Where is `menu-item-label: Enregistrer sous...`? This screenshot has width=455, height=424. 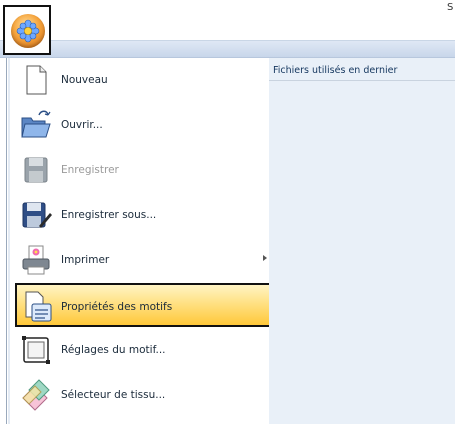 menu-item-label: Enregistrer sous... is located at coordinates (109, 215).